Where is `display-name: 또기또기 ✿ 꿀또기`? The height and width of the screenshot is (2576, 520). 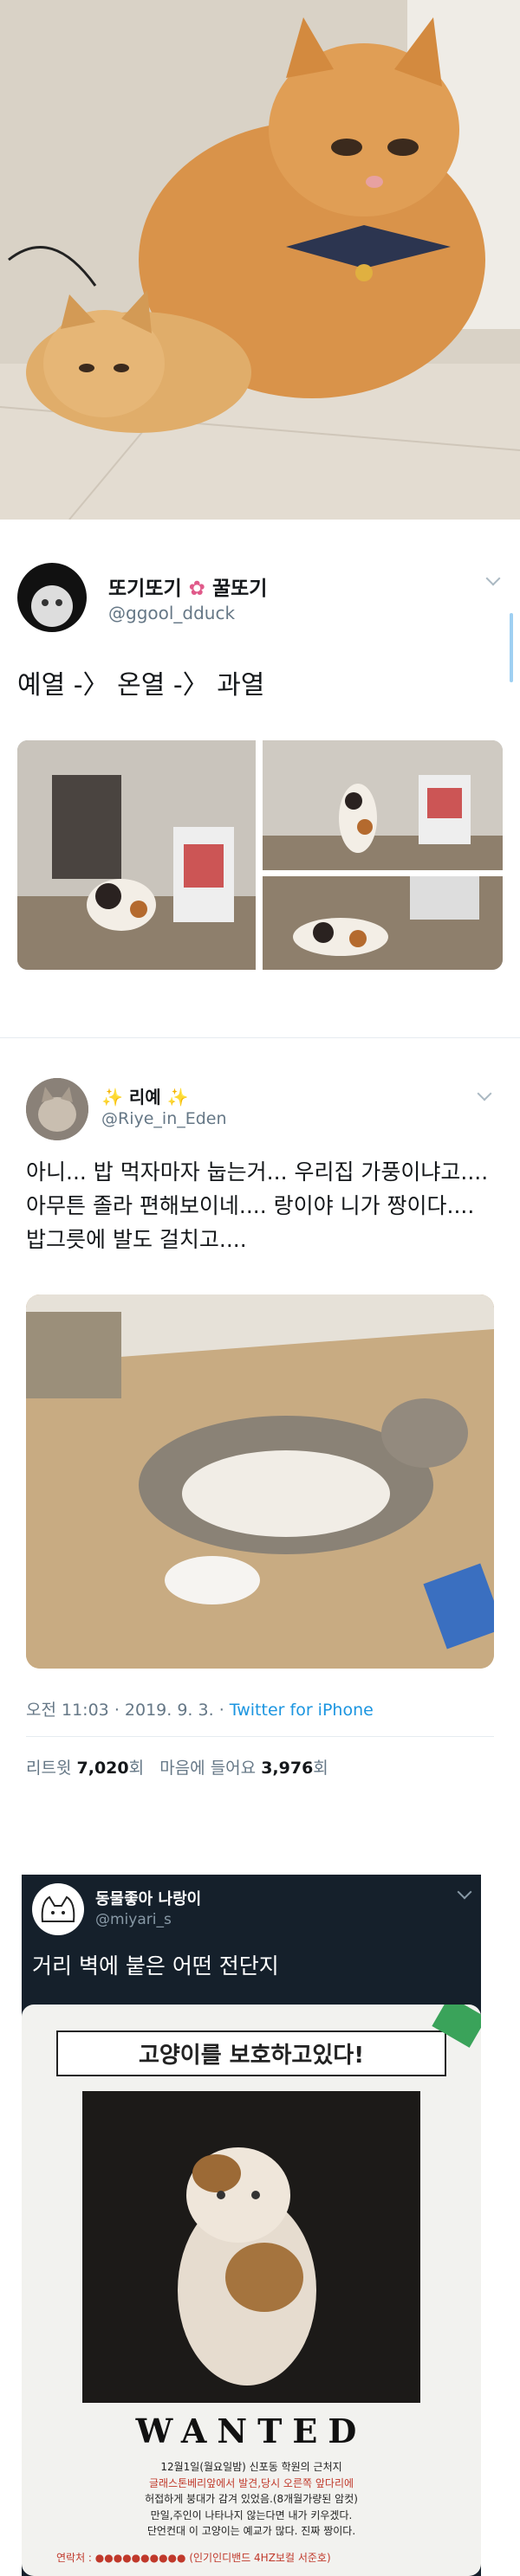 display-name: 또기또기 ✿ 꿀또기 is located at coordinates (187, 586).